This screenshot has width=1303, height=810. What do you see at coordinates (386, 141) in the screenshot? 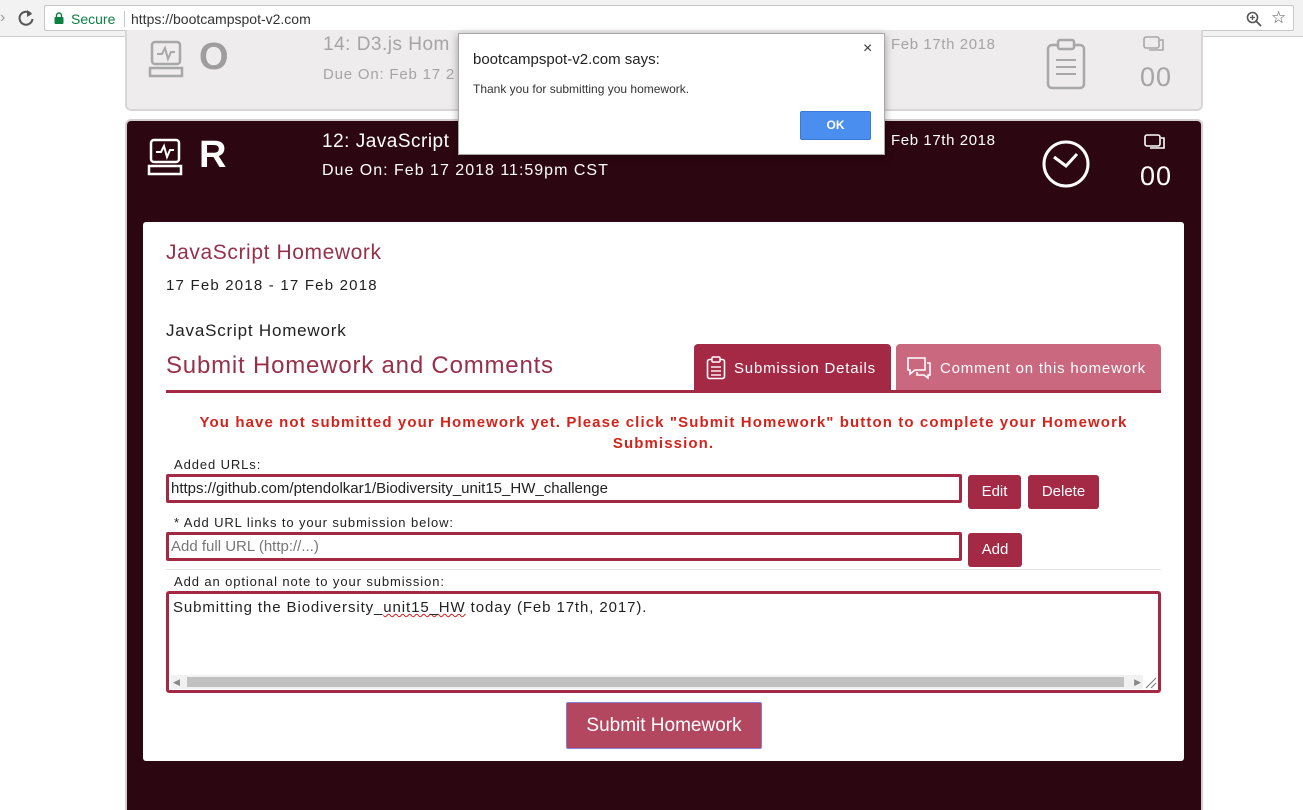
I see `assignment-title: 12: JavaScript` at bounding box center [386, 141].